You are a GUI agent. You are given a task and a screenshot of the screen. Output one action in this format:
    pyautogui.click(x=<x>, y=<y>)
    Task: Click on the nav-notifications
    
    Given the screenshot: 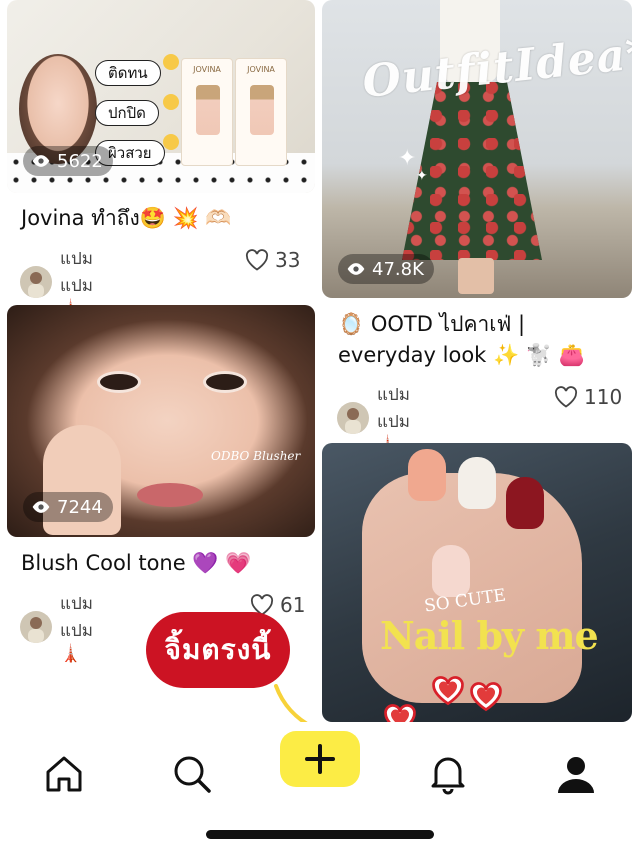 What is the action you would take?
    pyautogui.click(x=448, y=774)
    